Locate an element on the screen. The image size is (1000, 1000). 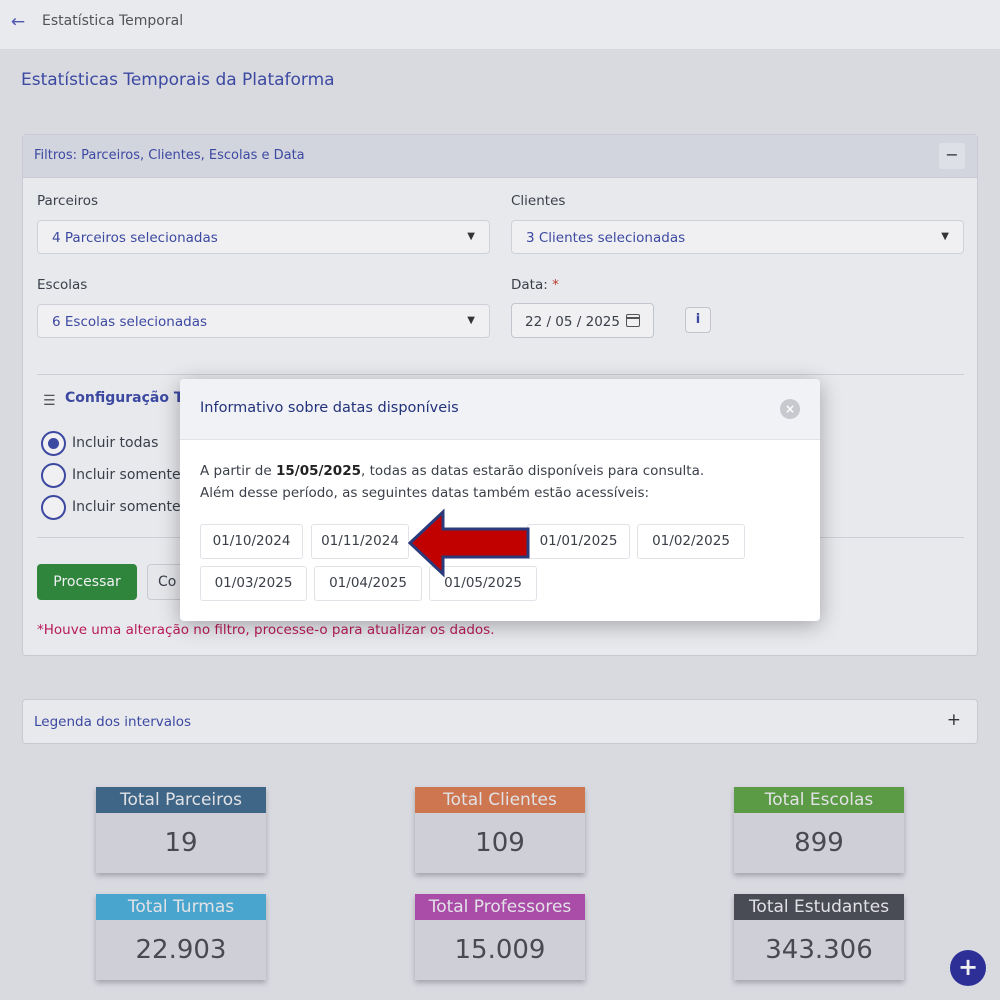
date-chip: 01/10/2024 is located at coordinates (251, 541).